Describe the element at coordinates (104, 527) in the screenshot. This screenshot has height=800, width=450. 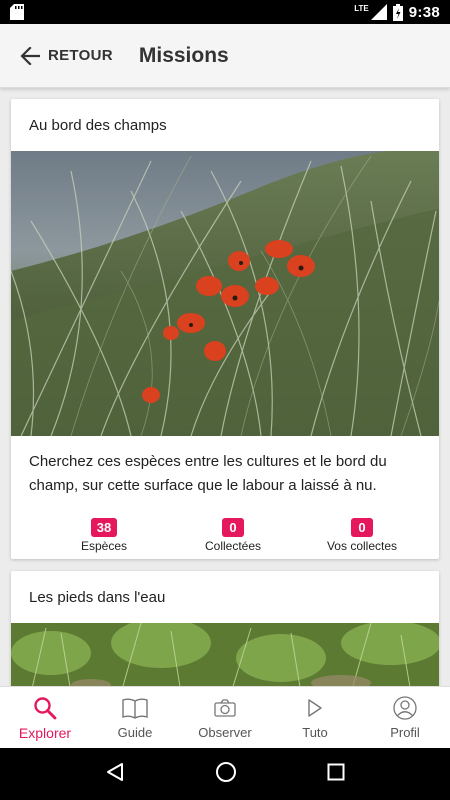
I see `stat-badge: 38` at that location.